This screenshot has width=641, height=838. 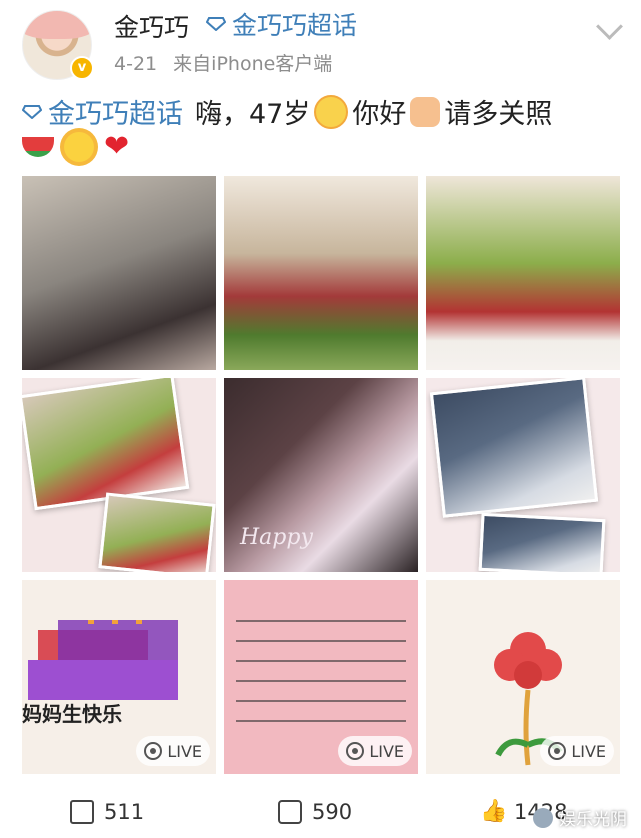 I want to click on post-meta: 4-21 来自iPhone客户端, so click(x=223, y=62).